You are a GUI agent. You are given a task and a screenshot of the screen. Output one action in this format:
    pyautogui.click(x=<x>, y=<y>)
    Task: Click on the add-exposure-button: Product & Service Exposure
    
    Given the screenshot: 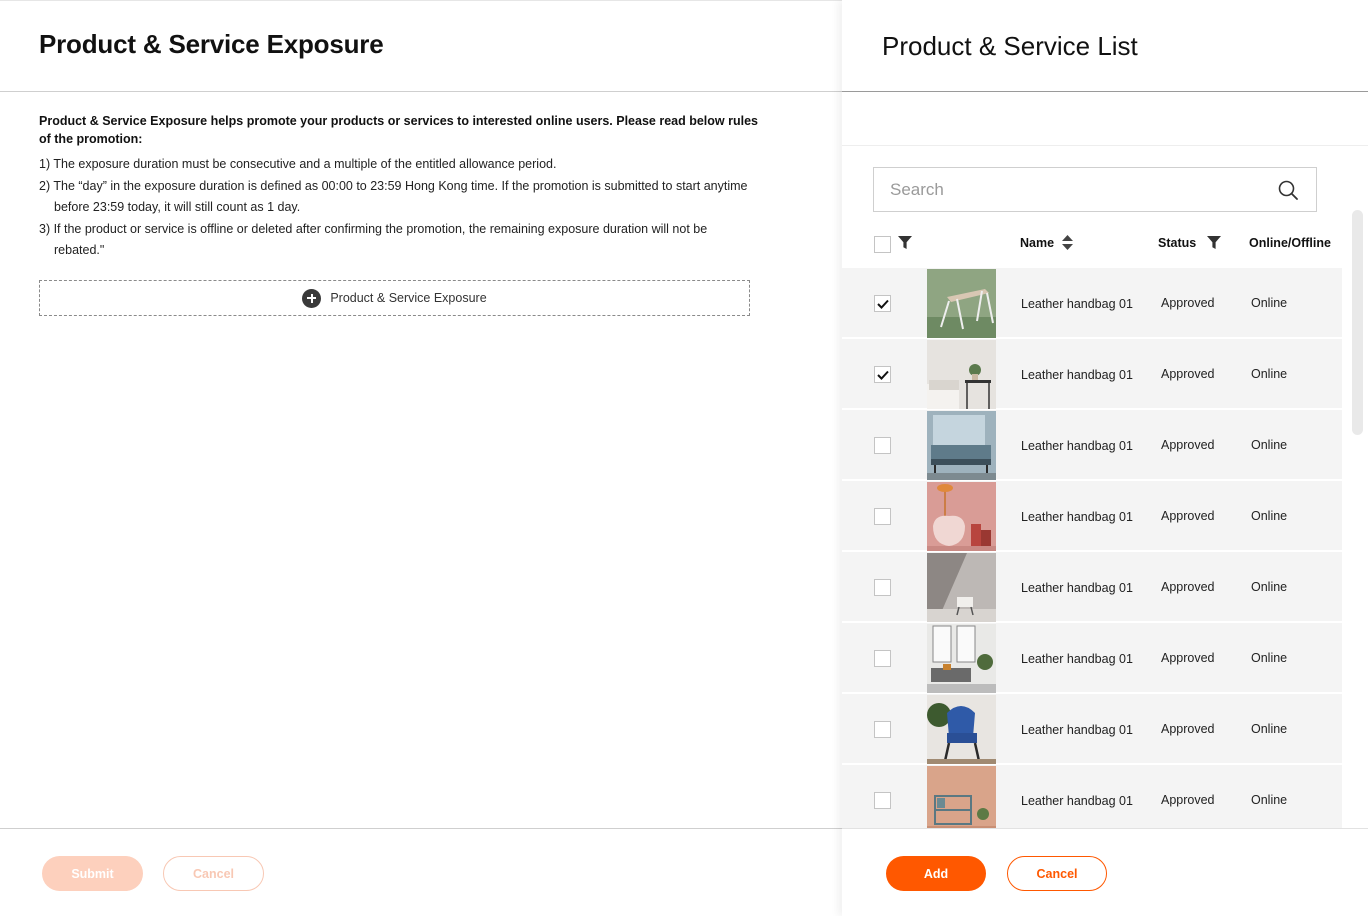 What is the action you would take?
    pyautogui.click(x=394, y=298)
    